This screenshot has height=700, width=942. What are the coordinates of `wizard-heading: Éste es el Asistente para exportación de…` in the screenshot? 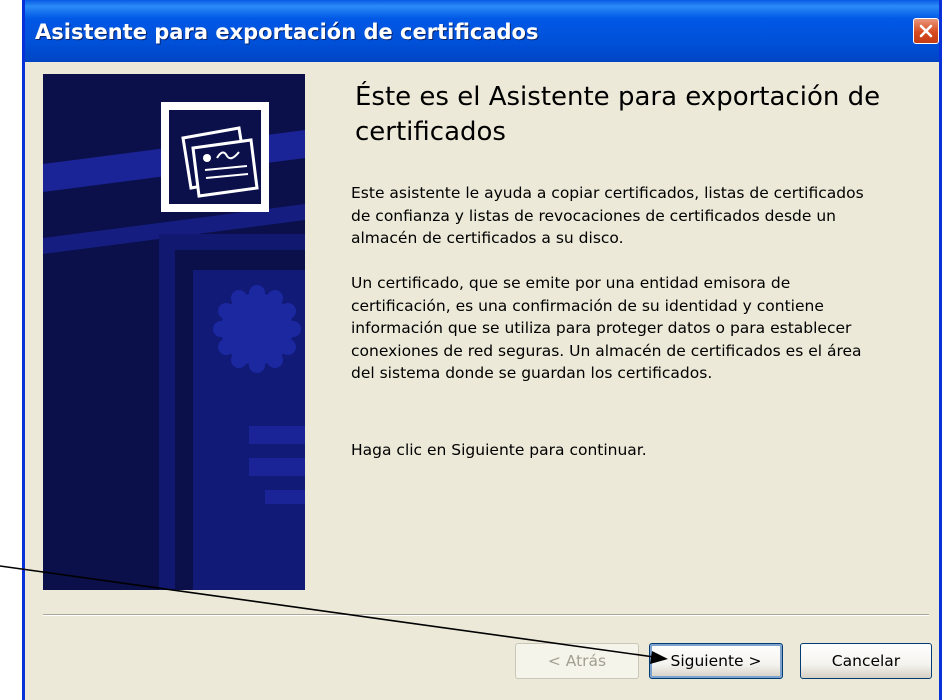 It's located at (618, 114).